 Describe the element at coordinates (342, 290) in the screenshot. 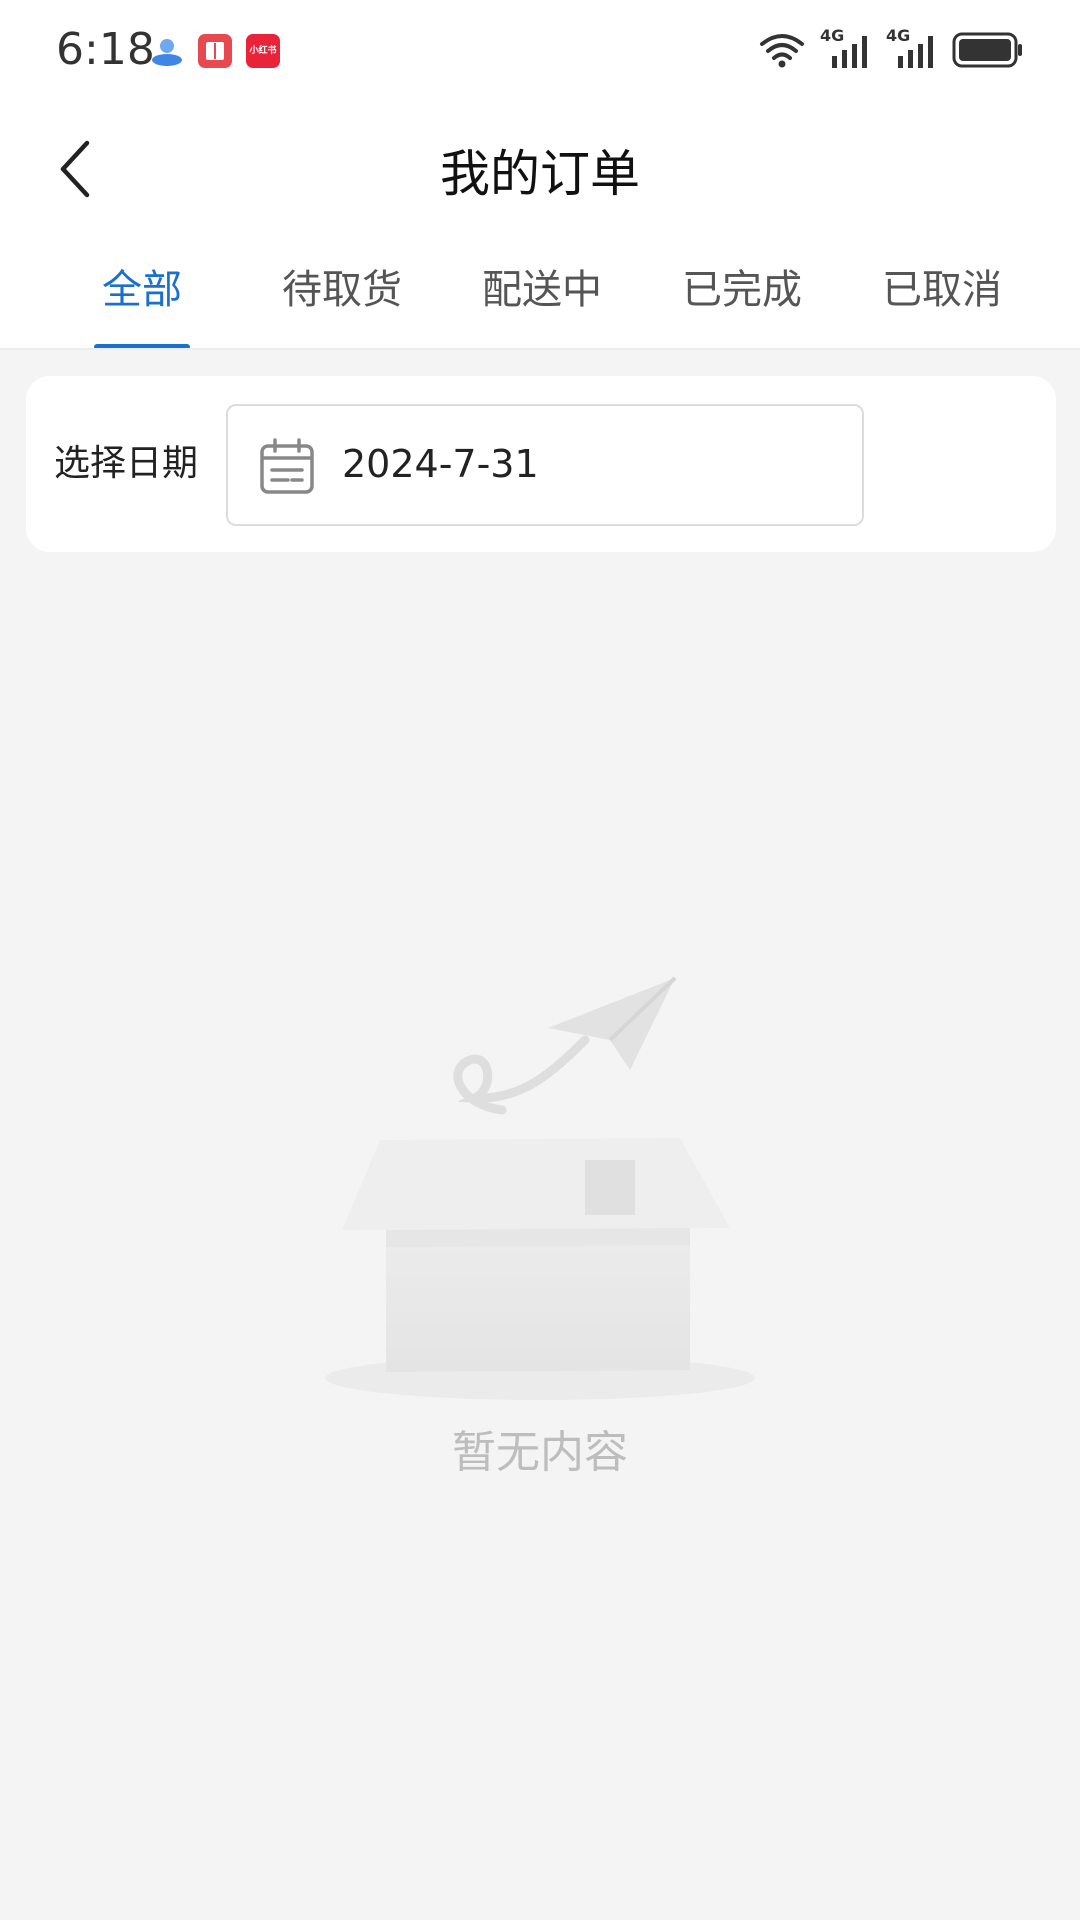

I see `tab-label: 待取货` at that location.